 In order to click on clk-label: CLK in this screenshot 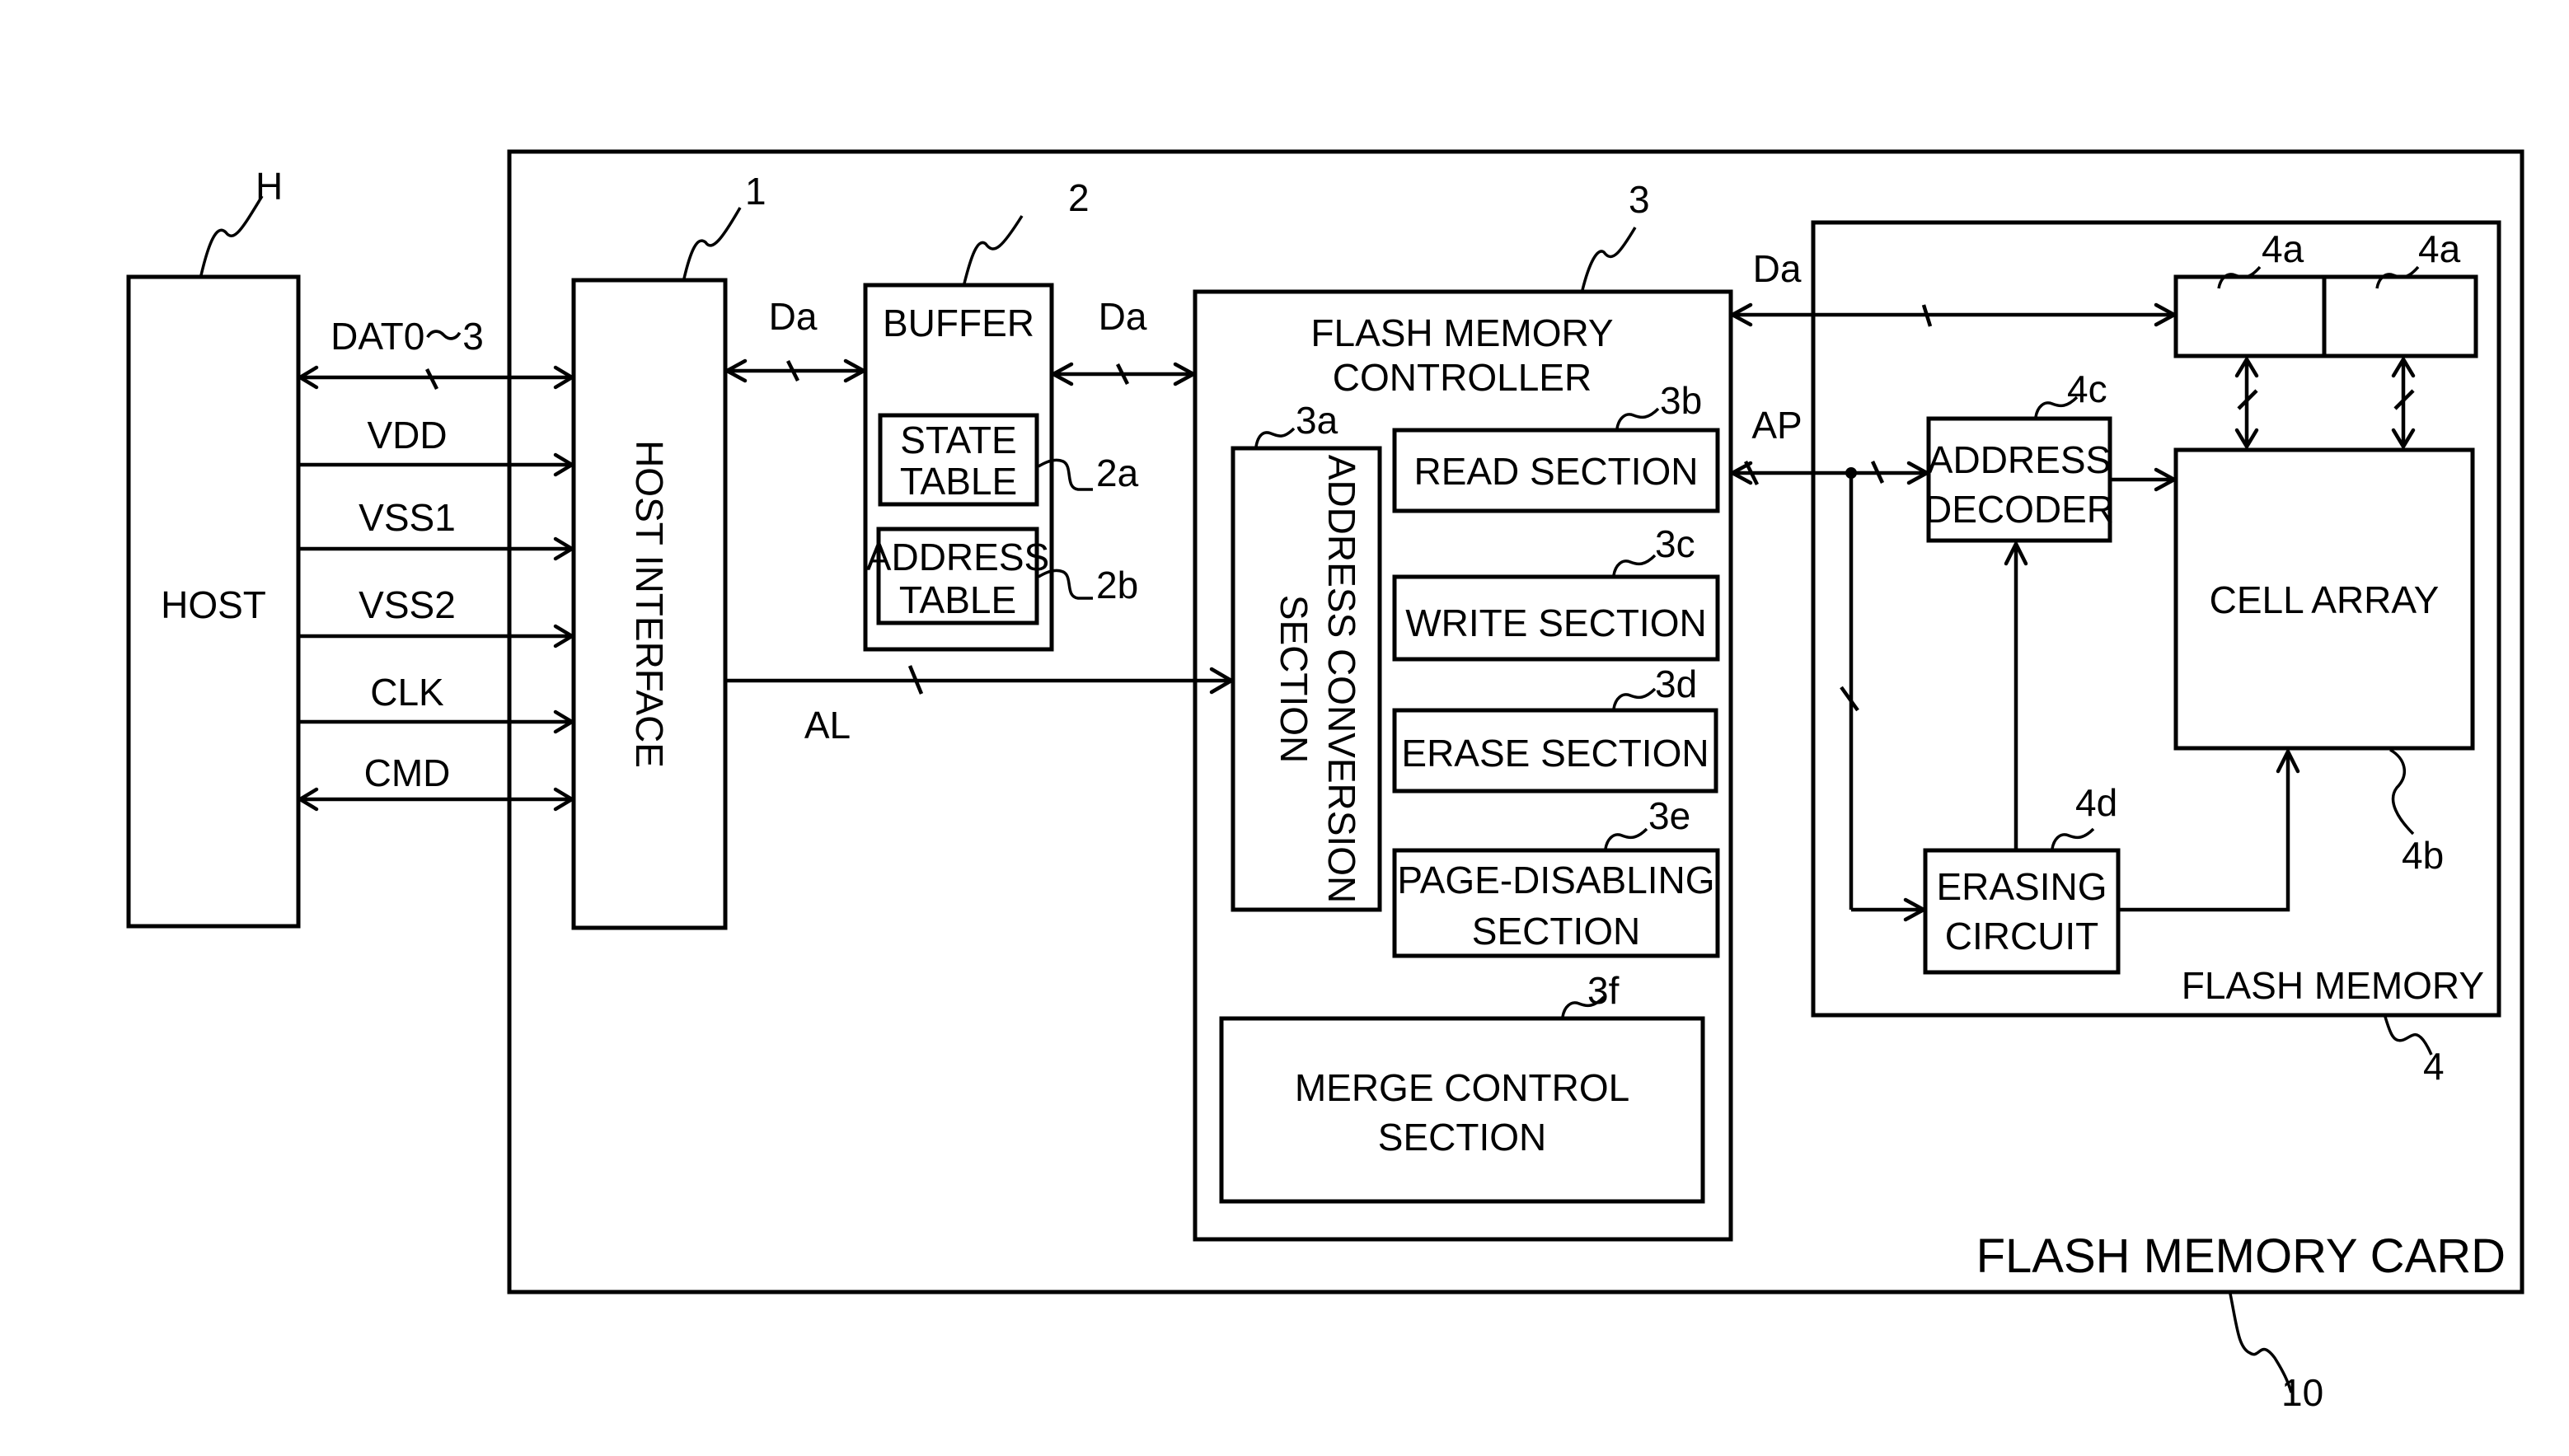, I will do `click(407, 692)`.